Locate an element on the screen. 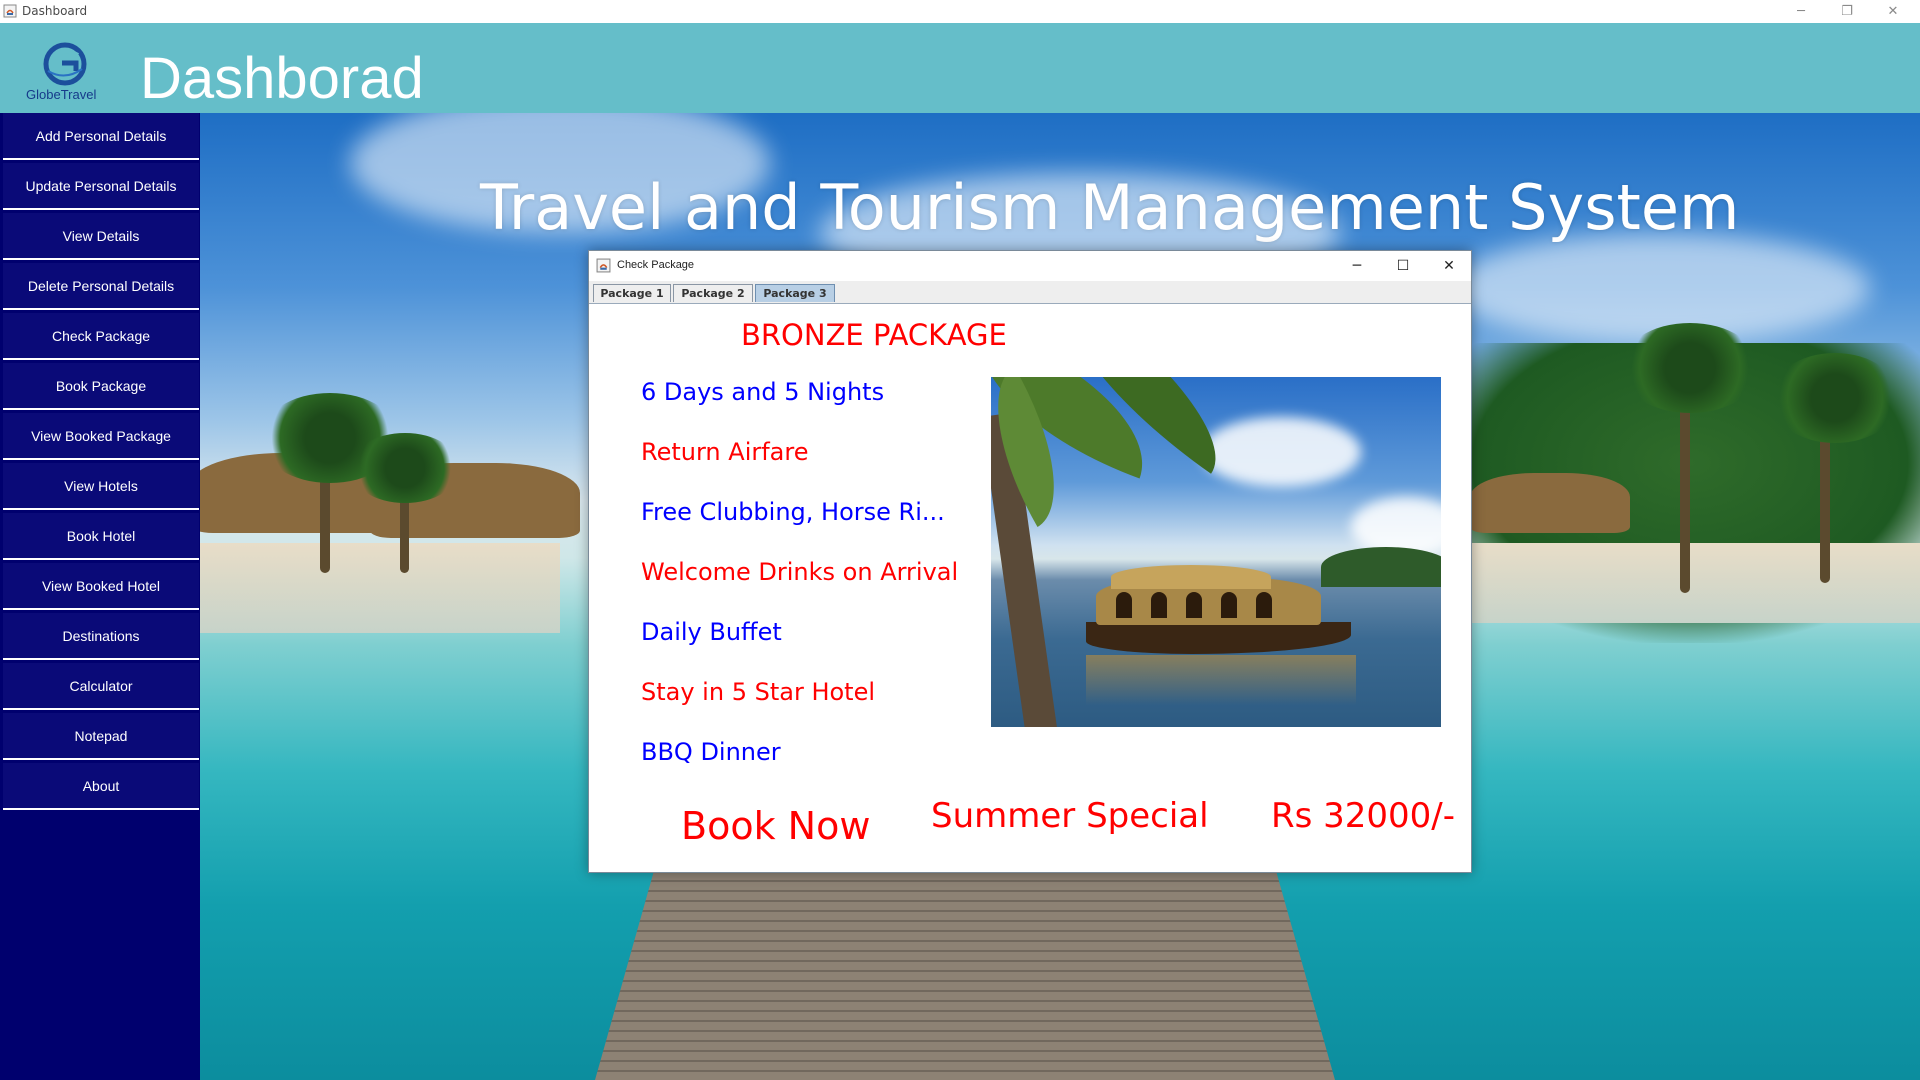  sidebar-item-book-package: Book Package is located at coordinates (101, 386).